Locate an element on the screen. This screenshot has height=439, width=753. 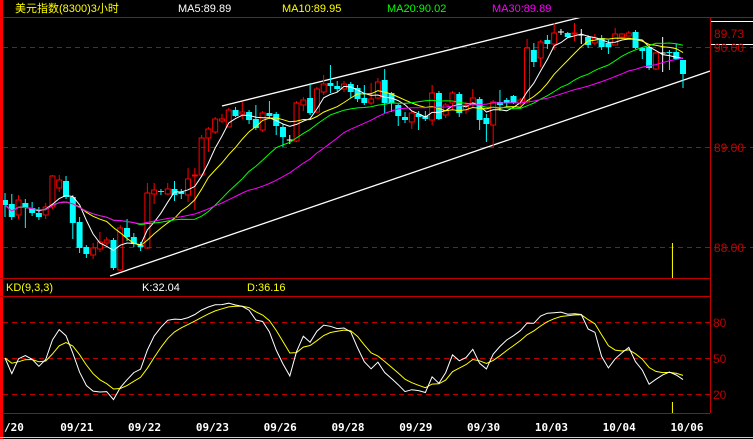
date-tick-label: /20 is located at coordinates (14, 427).